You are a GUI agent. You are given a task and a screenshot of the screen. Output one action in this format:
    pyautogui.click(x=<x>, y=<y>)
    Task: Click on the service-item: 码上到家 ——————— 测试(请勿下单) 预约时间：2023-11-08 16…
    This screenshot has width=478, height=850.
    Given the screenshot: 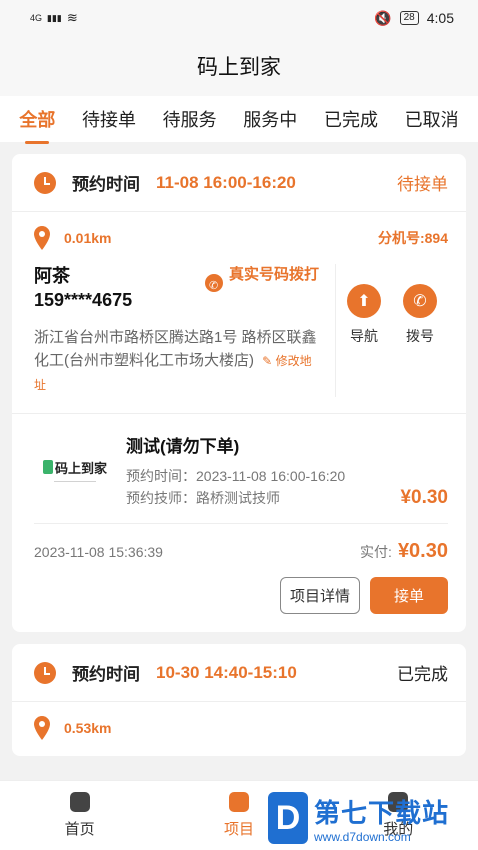 What is the action you would take?
    pyautogui.click(x=239, y=468)
    